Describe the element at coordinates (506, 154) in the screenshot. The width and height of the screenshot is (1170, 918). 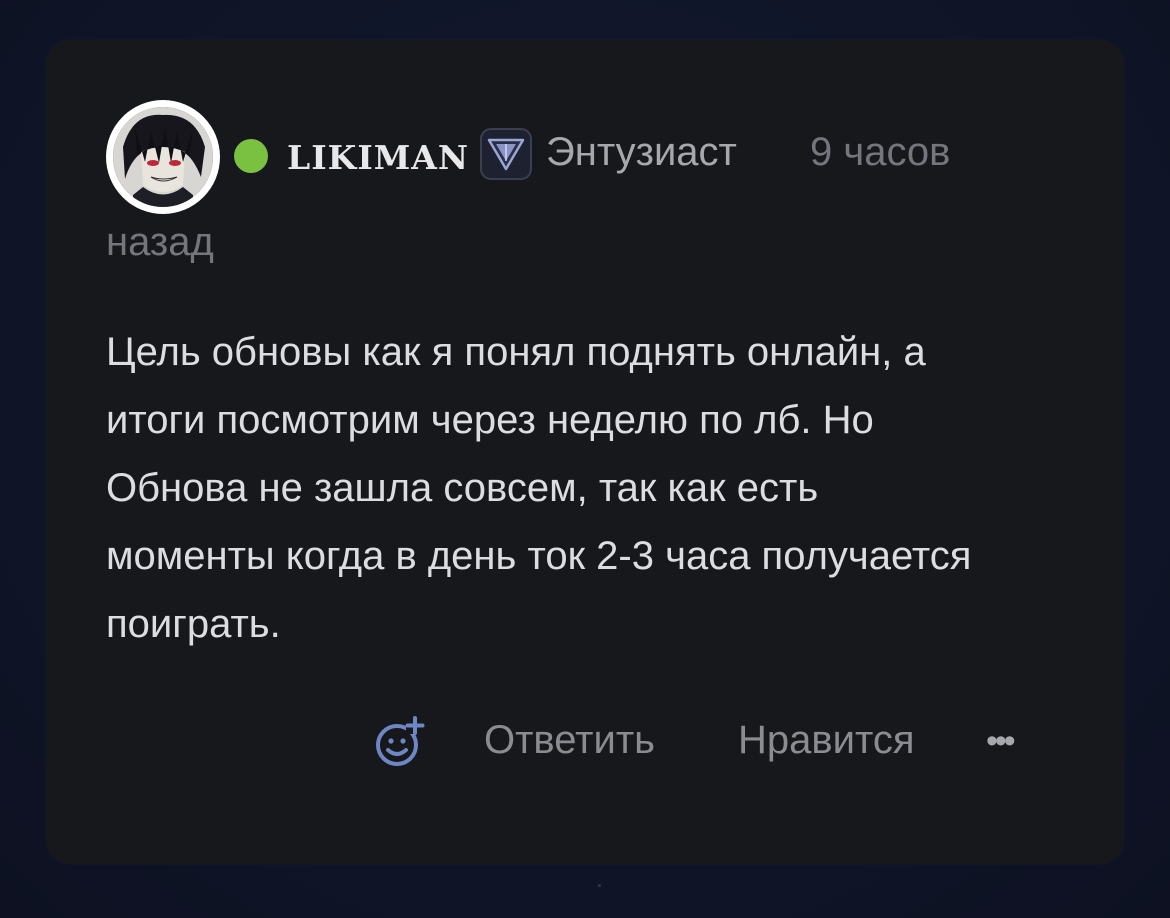
I see `triangle-badge-icon` at that location.